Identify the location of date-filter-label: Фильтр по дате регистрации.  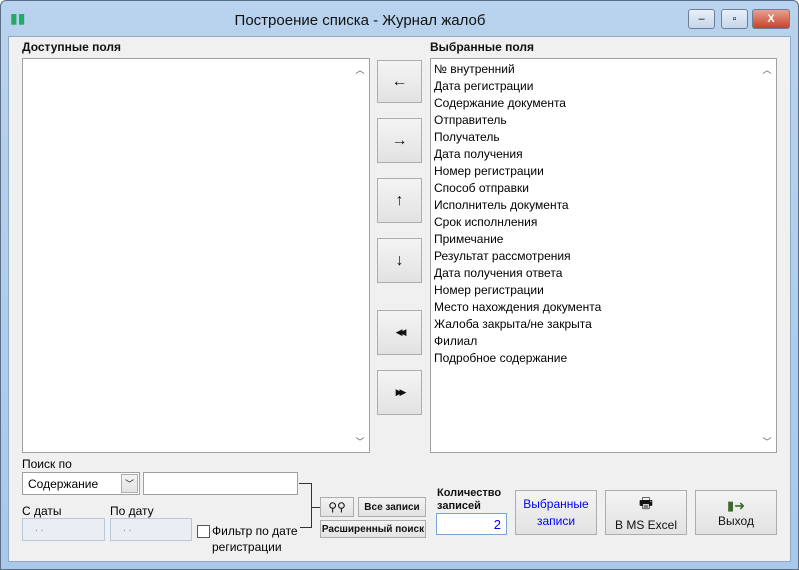
(255, 539).